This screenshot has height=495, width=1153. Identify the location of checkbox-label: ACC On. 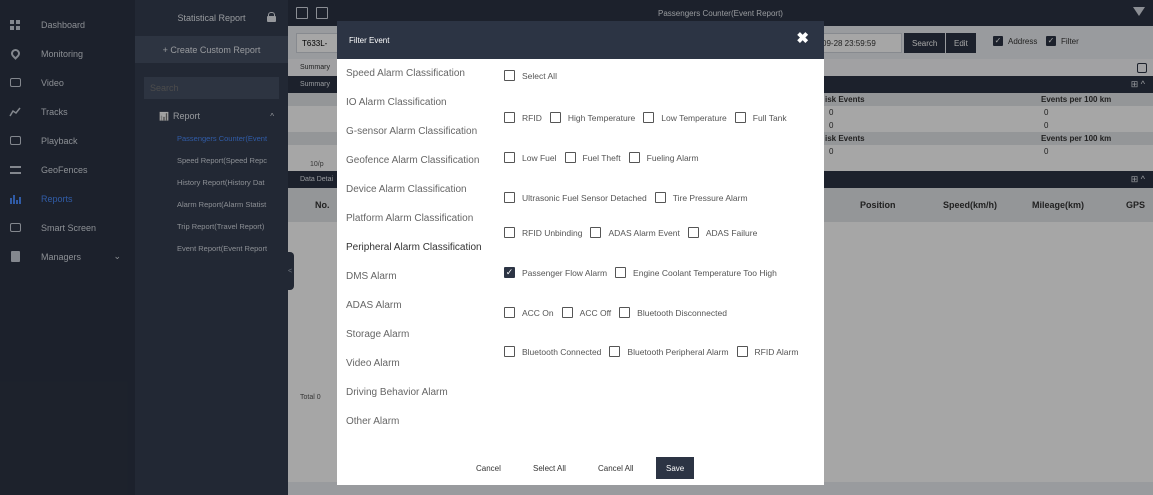
(538, 312).